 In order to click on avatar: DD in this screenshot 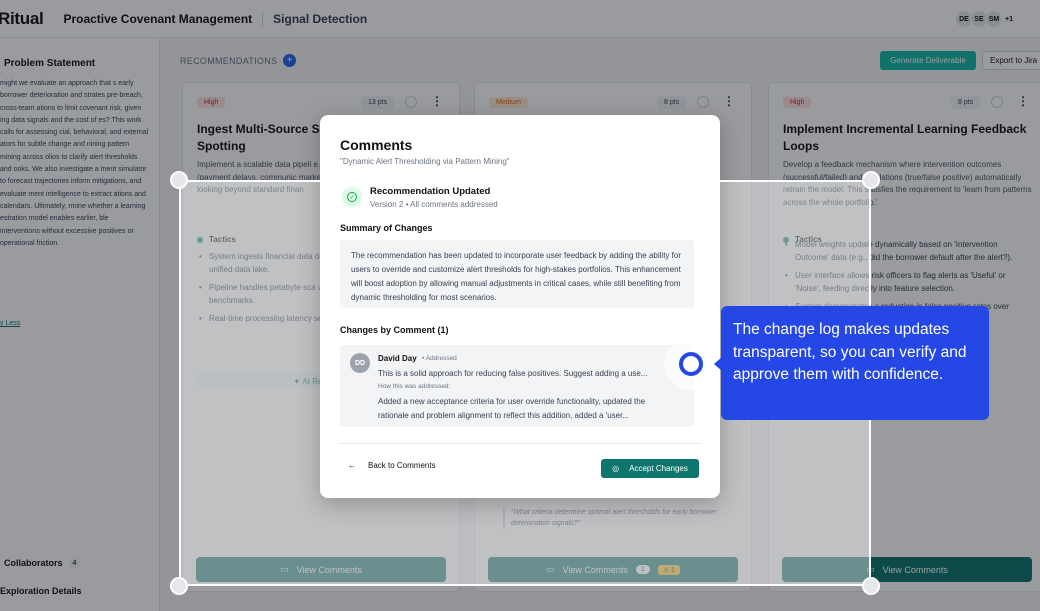, I will do `click(360, 363)`.